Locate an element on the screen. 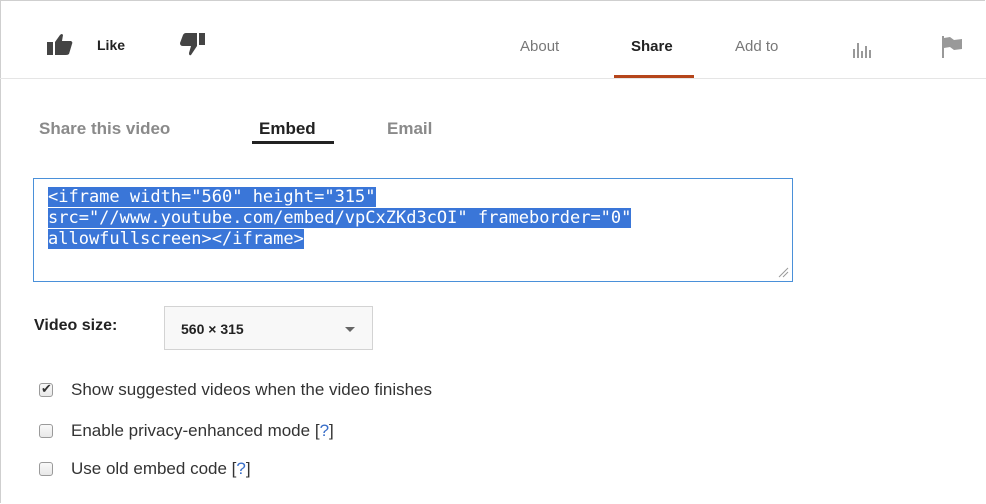  video-size-dropdown: 560 × 315 is located at coordinates (268, 328).